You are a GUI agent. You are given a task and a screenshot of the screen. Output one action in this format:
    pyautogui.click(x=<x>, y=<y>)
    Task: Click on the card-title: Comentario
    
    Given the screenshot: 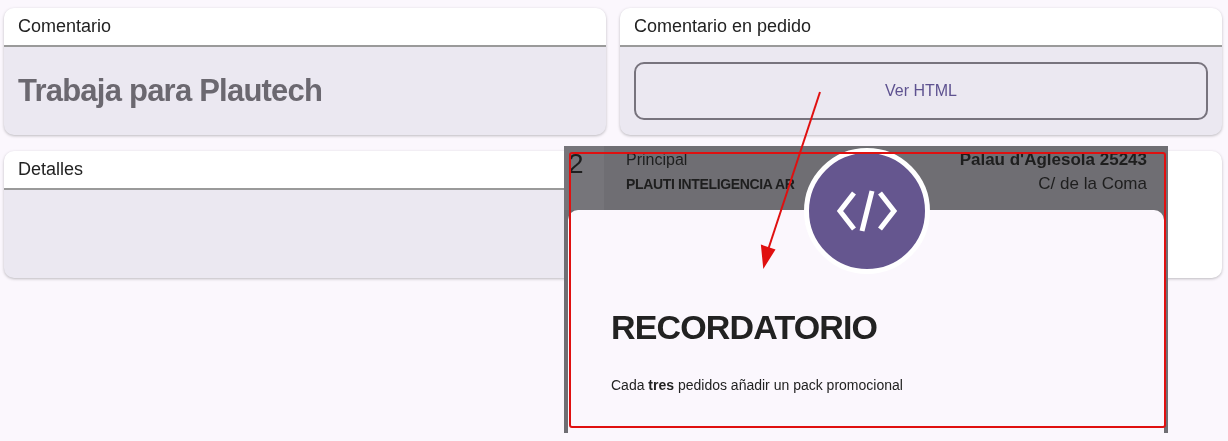 What is the action you would take?
    pyautogui.click(x=65, y=26)
    